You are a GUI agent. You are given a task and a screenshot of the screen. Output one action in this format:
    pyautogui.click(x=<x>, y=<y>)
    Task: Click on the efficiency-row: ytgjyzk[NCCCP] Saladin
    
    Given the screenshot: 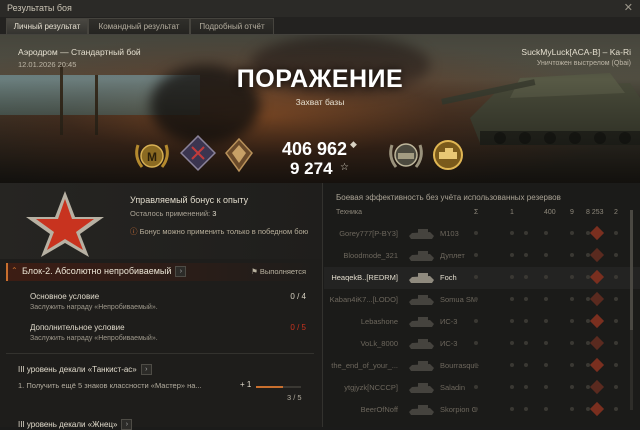 What is the action you would take?
    pyautogui.click(x=482, y=388)
    